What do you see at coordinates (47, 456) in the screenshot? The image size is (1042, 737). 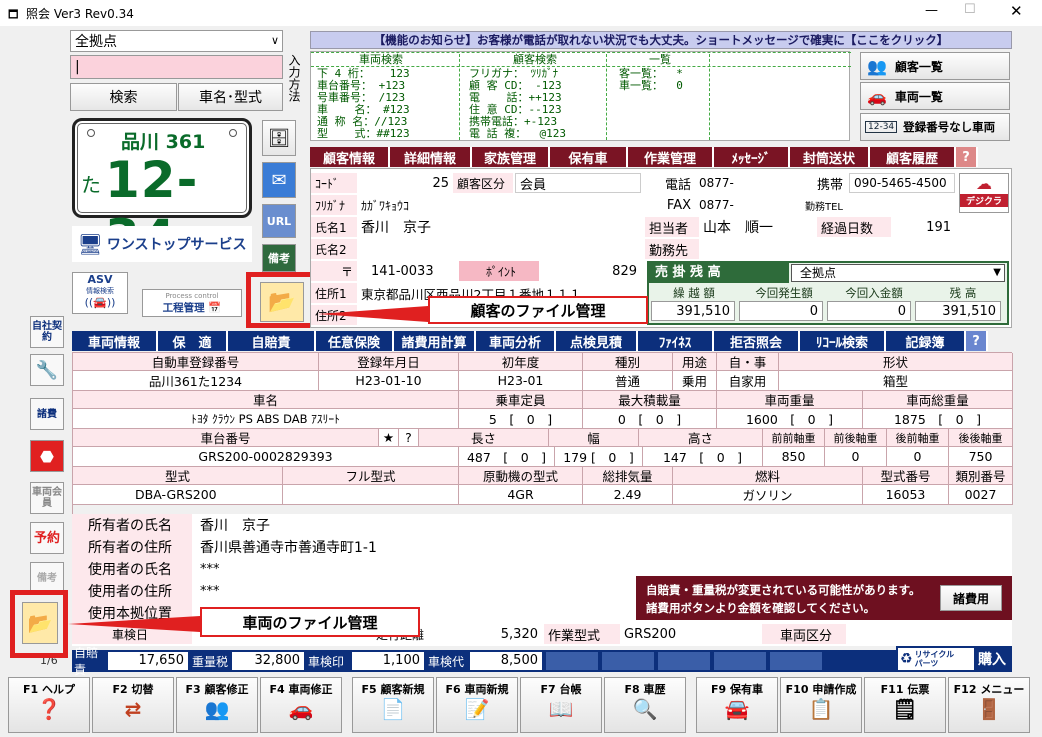 I see `side-red-icon: ⬣` at bounding box center [47, 456].